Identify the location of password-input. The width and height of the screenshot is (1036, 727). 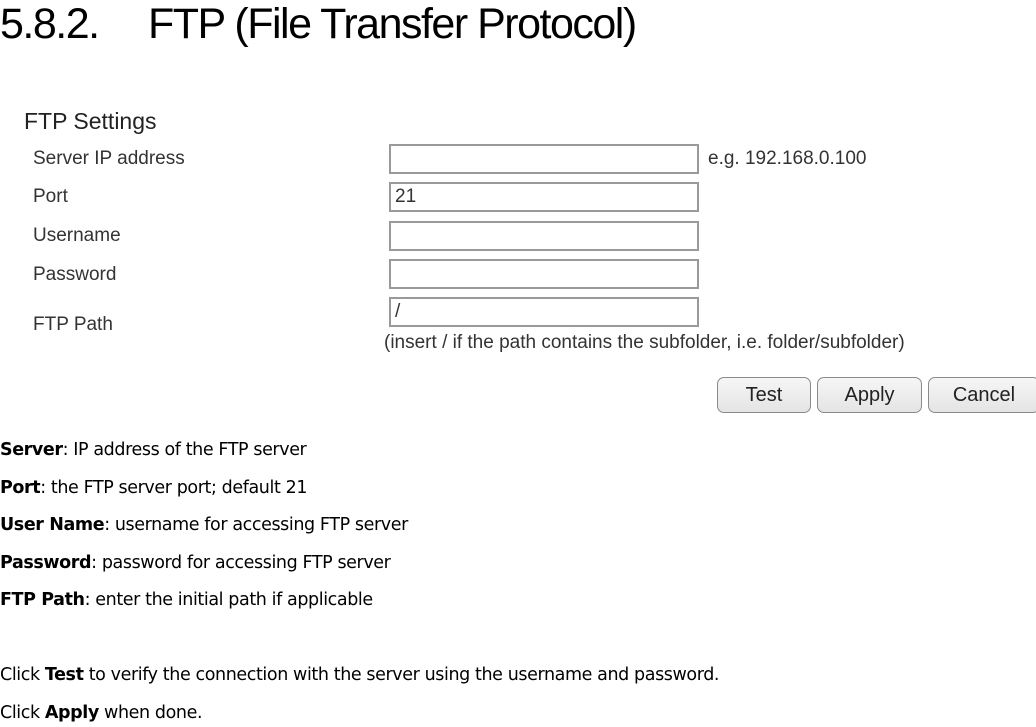
(544, 274).